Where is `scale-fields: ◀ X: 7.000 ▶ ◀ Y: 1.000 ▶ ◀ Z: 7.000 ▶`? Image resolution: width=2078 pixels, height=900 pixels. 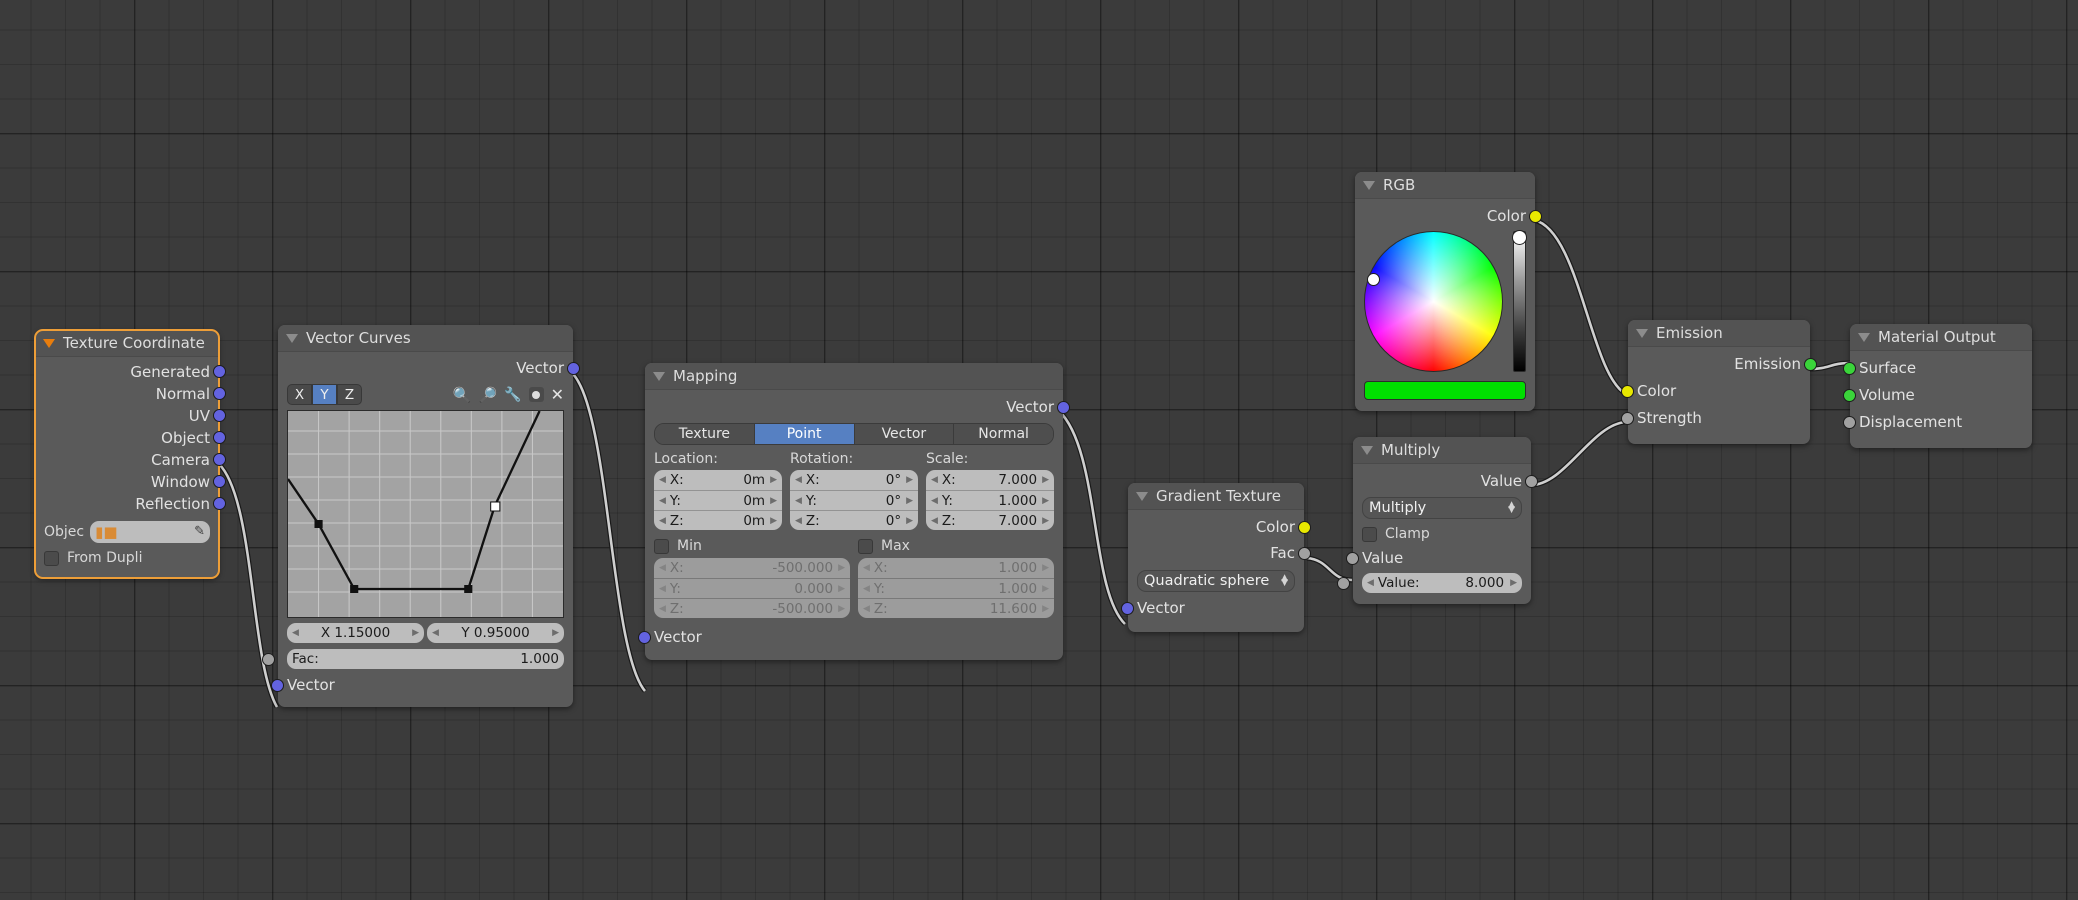 scale-fields: ◀ X: 7.000 ▶ ◀ Y: 1.000 ▶ ◀ Z: 7.000 ▶ is located at coordinates (990, 500).